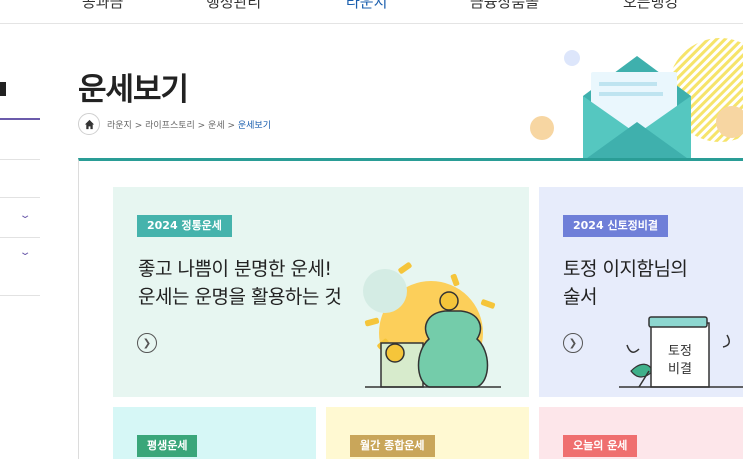  What do you see at coordinates (427, 433) in the screenshot?
I see `card-monthly-fortune: 월간 종합운세` at bounding box center [427, 433].